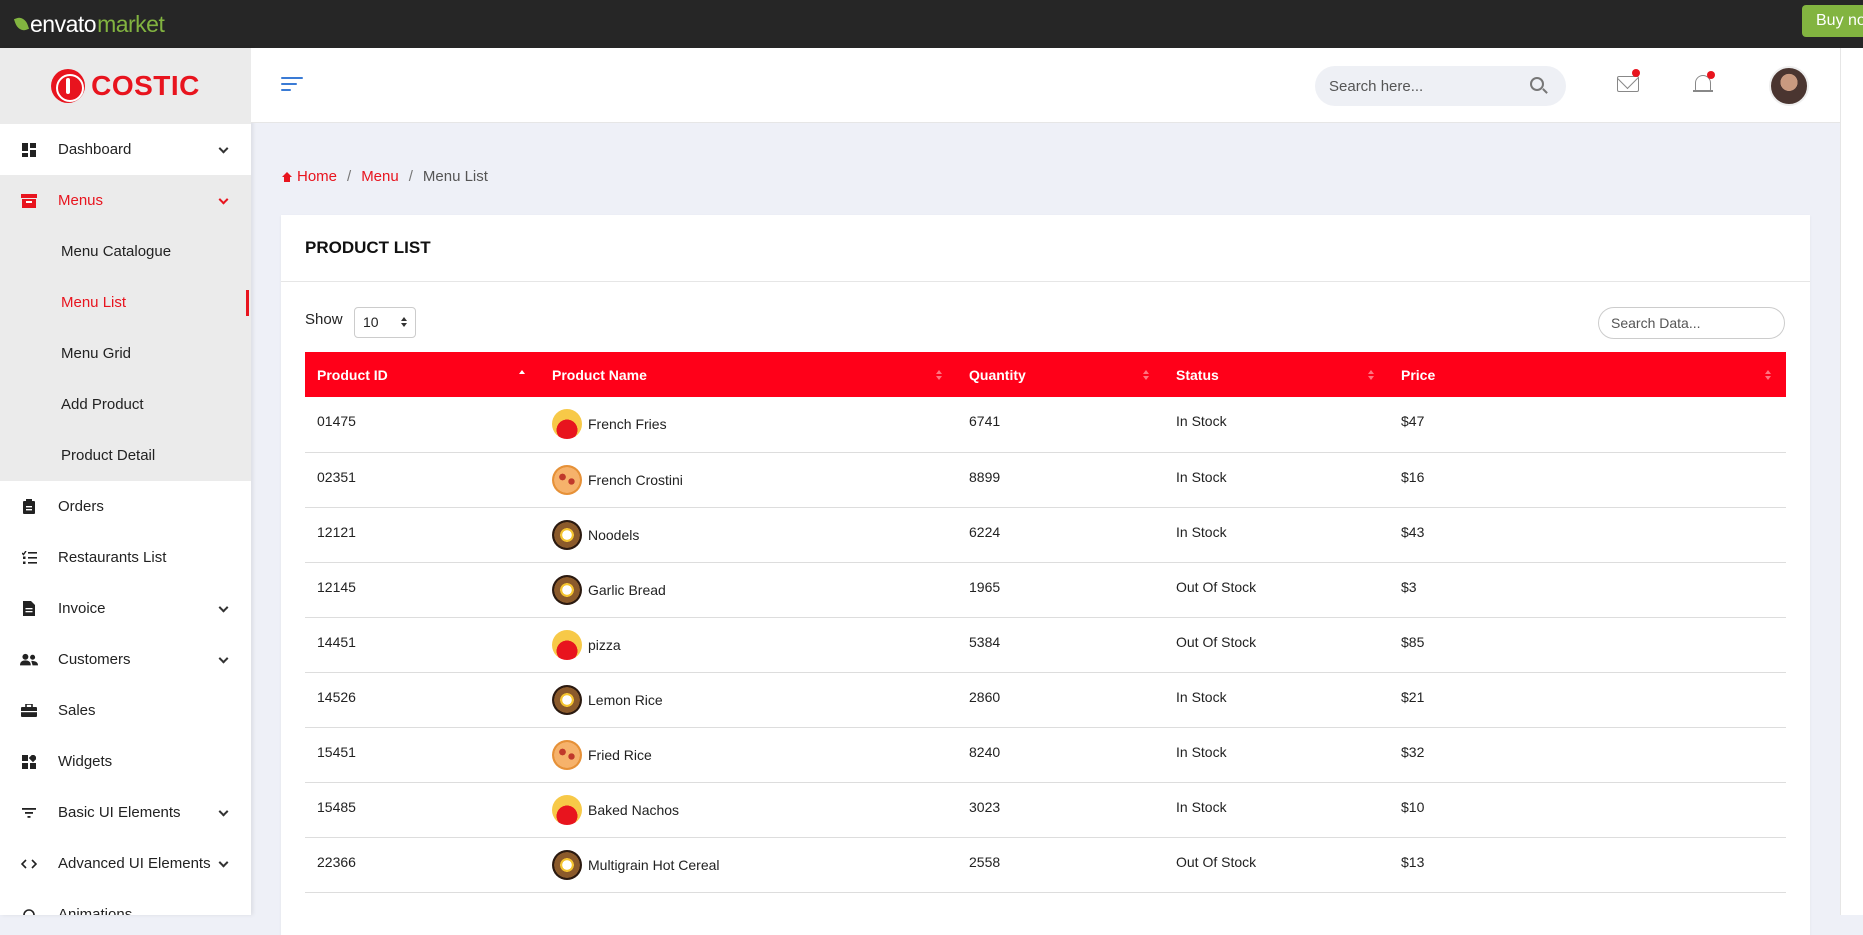 Image resolution: width=1863 pixels, height=935 pixels. What do you see at coordinates (620, 755) in the screenshot?
I see `product-name: Fried Rice` at bounding box center [620, 755].